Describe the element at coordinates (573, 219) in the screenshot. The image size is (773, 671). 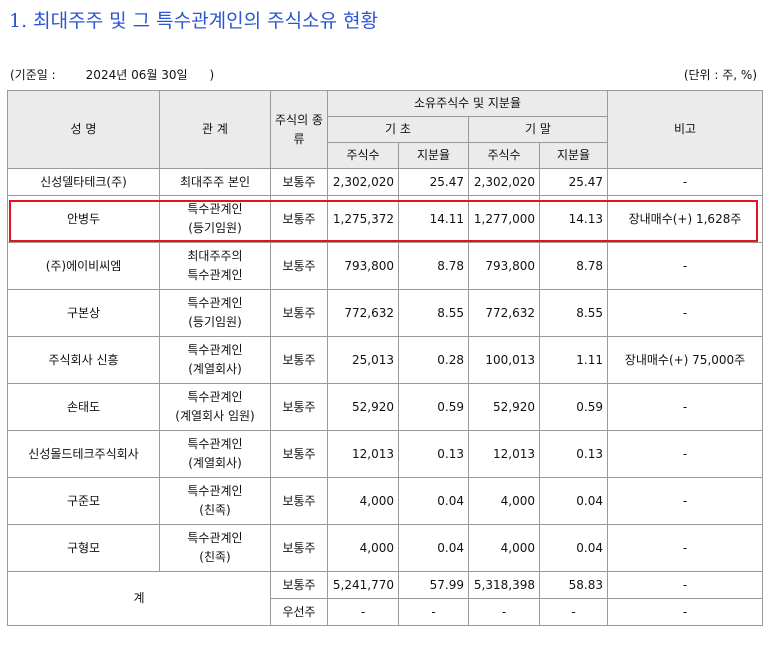
I see `row-end-ratio: 14.13` at that location.